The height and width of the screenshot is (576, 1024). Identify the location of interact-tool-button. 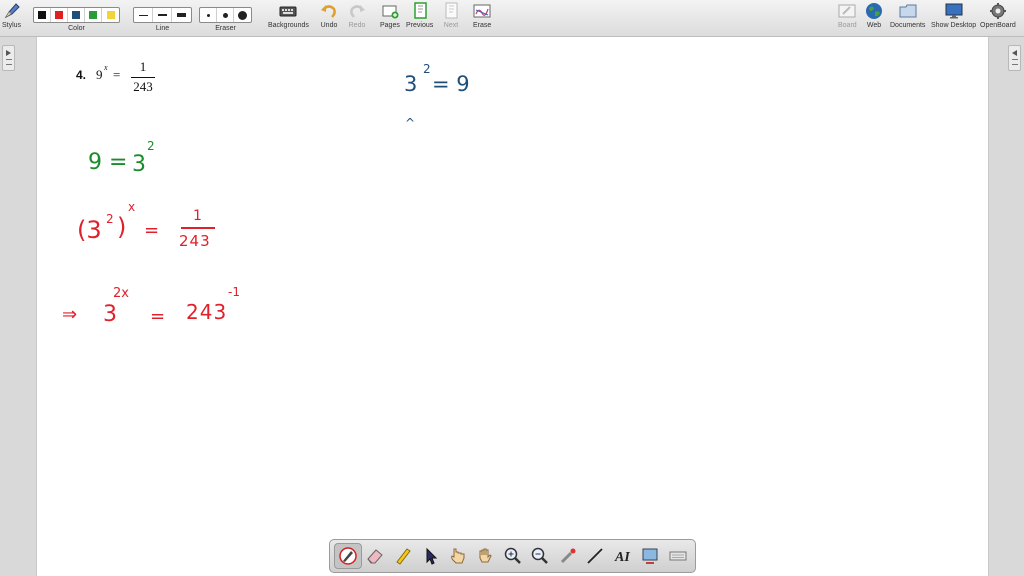
(458, 556).